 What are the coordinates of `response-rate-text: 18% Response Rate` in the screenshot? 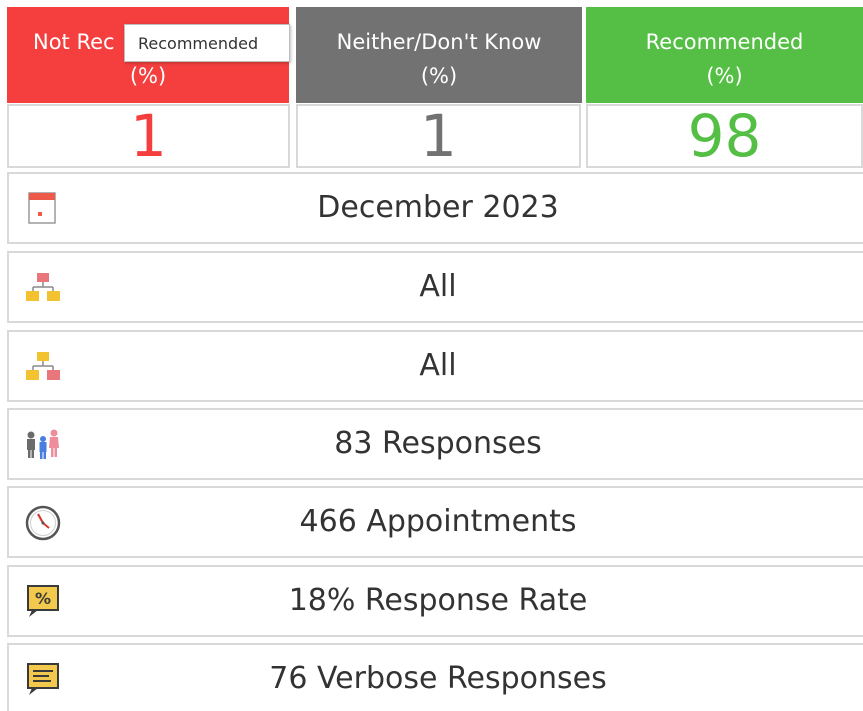 It's located at (438, 600).